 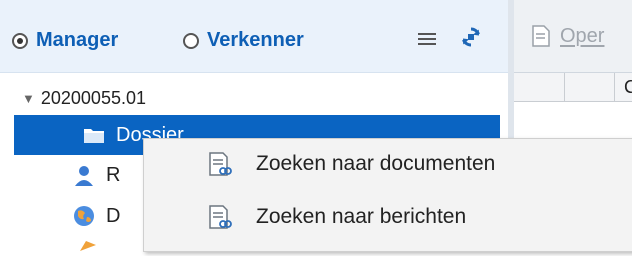 I want to click on verkenner-radio: Verkenner, so click(x=243, y=40).